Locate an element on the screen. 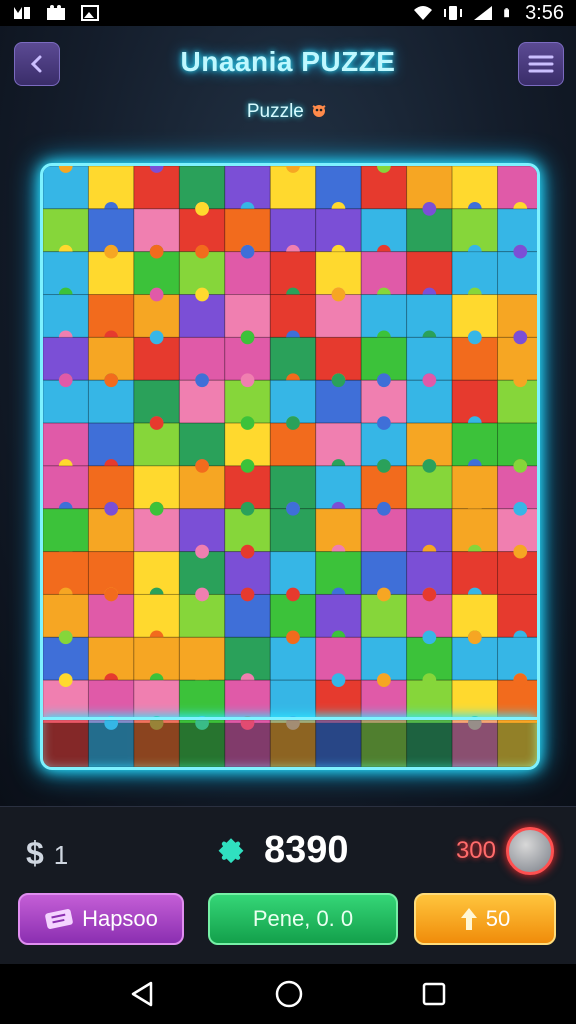  critter-icon is located at coordinates (319, 111).